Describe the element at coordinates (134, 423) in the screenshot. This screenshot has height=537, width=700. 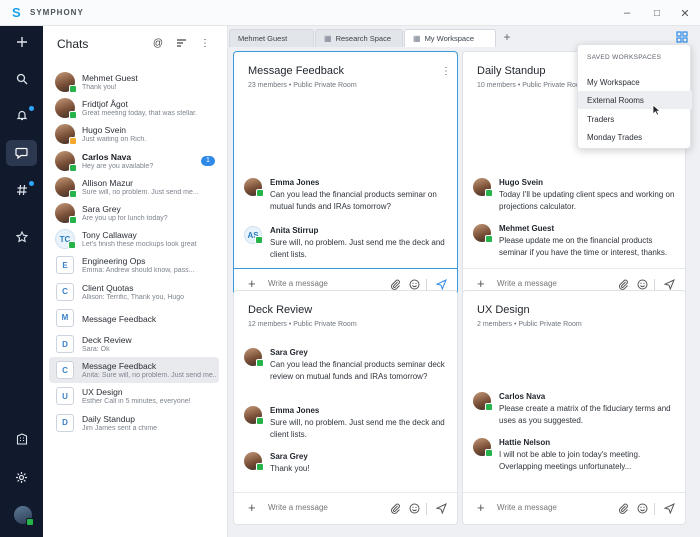
I see `chat-list-item: D Daily Standup Jim James sent a chime` at that location.